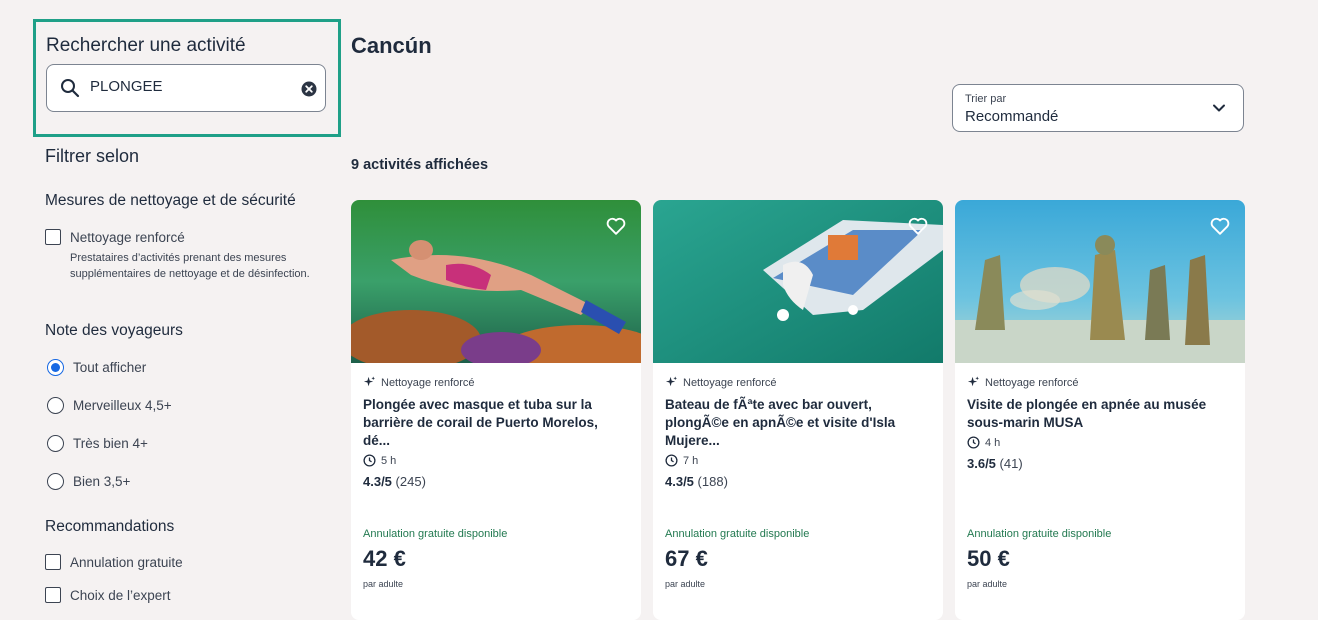 The height and width of the screenshot is (620, 1318). Describe the element at coordinates (420, 165) in the screenshot. I see `results-count: 9 activités affichées` at that location.